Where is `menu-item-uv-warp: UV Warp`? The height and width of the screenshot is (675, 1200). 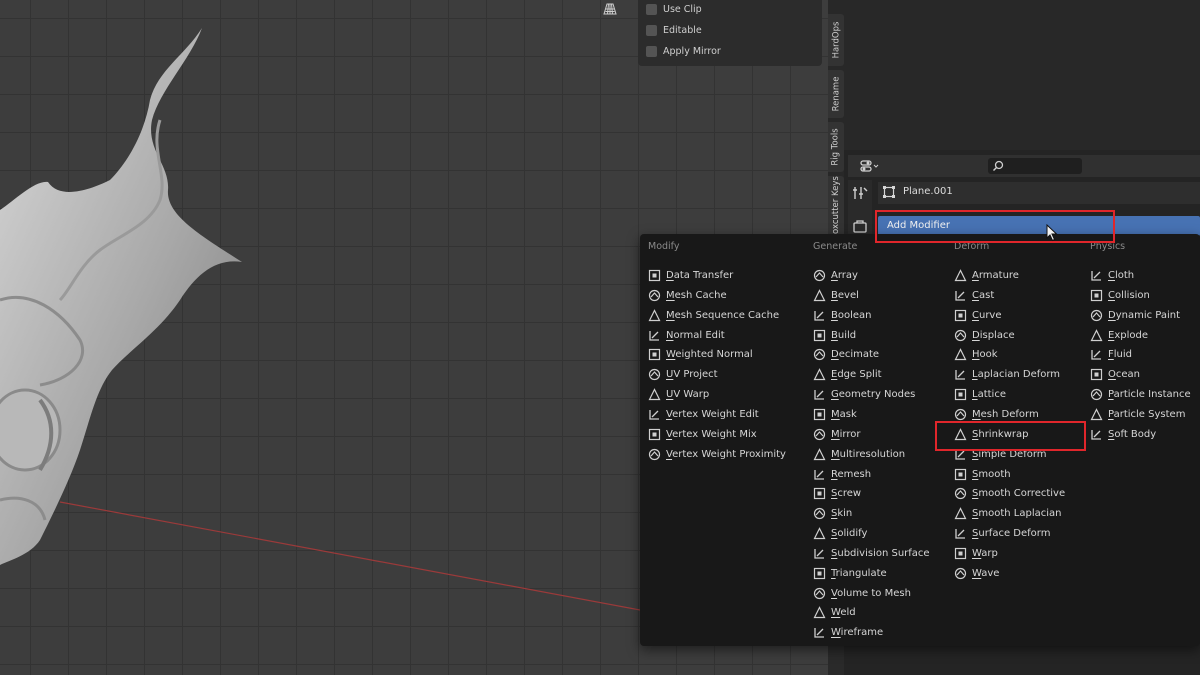 menu-item-uv-warp: UV Warp is located at coordinates (678, 394).